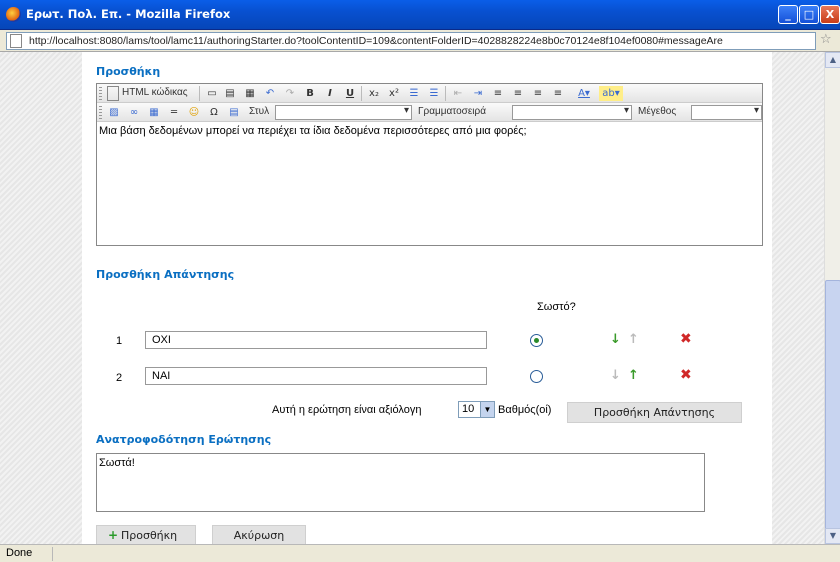  Describe the element at coordinates (525, 410) in the screenshot. I see `mark-unit: Βαθμός(οί)` at that location.